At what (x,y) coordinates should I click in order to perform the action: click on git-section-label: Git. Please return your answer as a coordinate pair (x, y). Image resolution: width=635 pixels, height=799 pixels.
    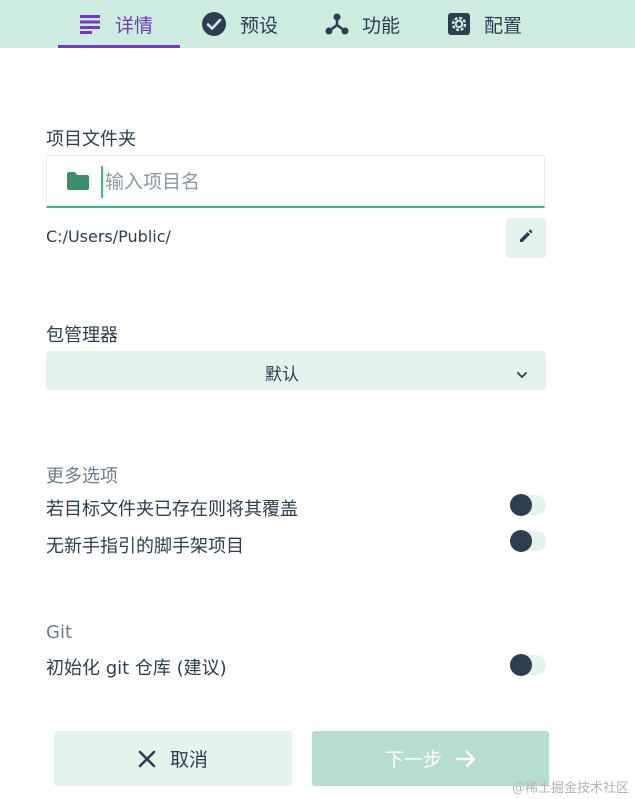
    Looking at the image, I should click on (59, 632).